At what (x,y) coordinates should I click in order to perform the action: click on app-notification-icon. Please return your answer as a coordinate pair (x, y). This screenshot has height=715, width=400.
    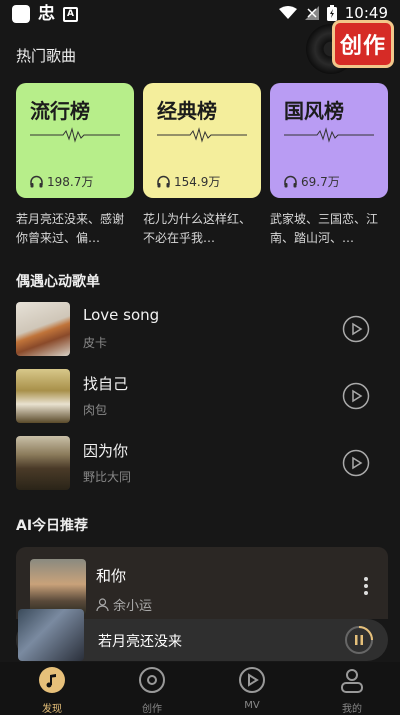
    Looking at the image, I should click on (21, 14).